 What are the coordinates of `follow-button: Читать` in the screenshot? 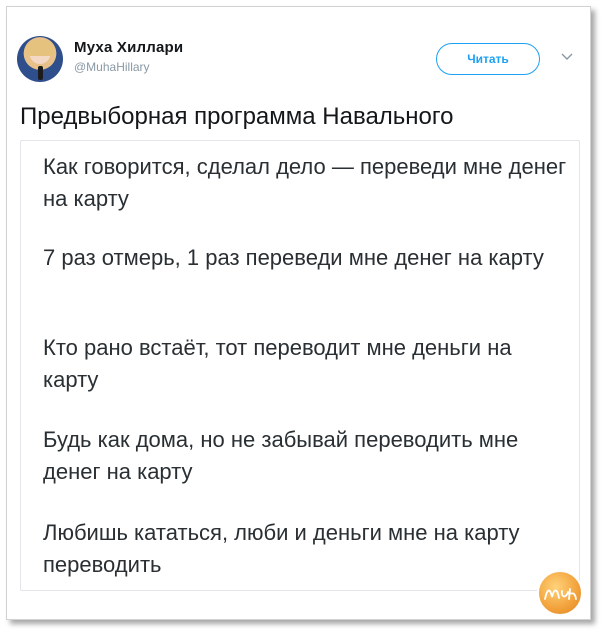 It's located at (488, 59).